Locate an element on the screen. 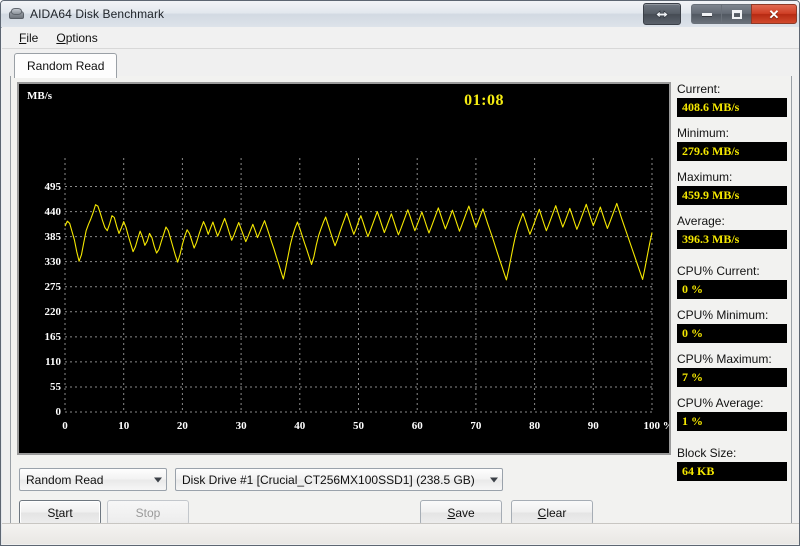 This screenshot has height=546, width=800. stop-button-label: Stop is located at coordinates (148, 512).